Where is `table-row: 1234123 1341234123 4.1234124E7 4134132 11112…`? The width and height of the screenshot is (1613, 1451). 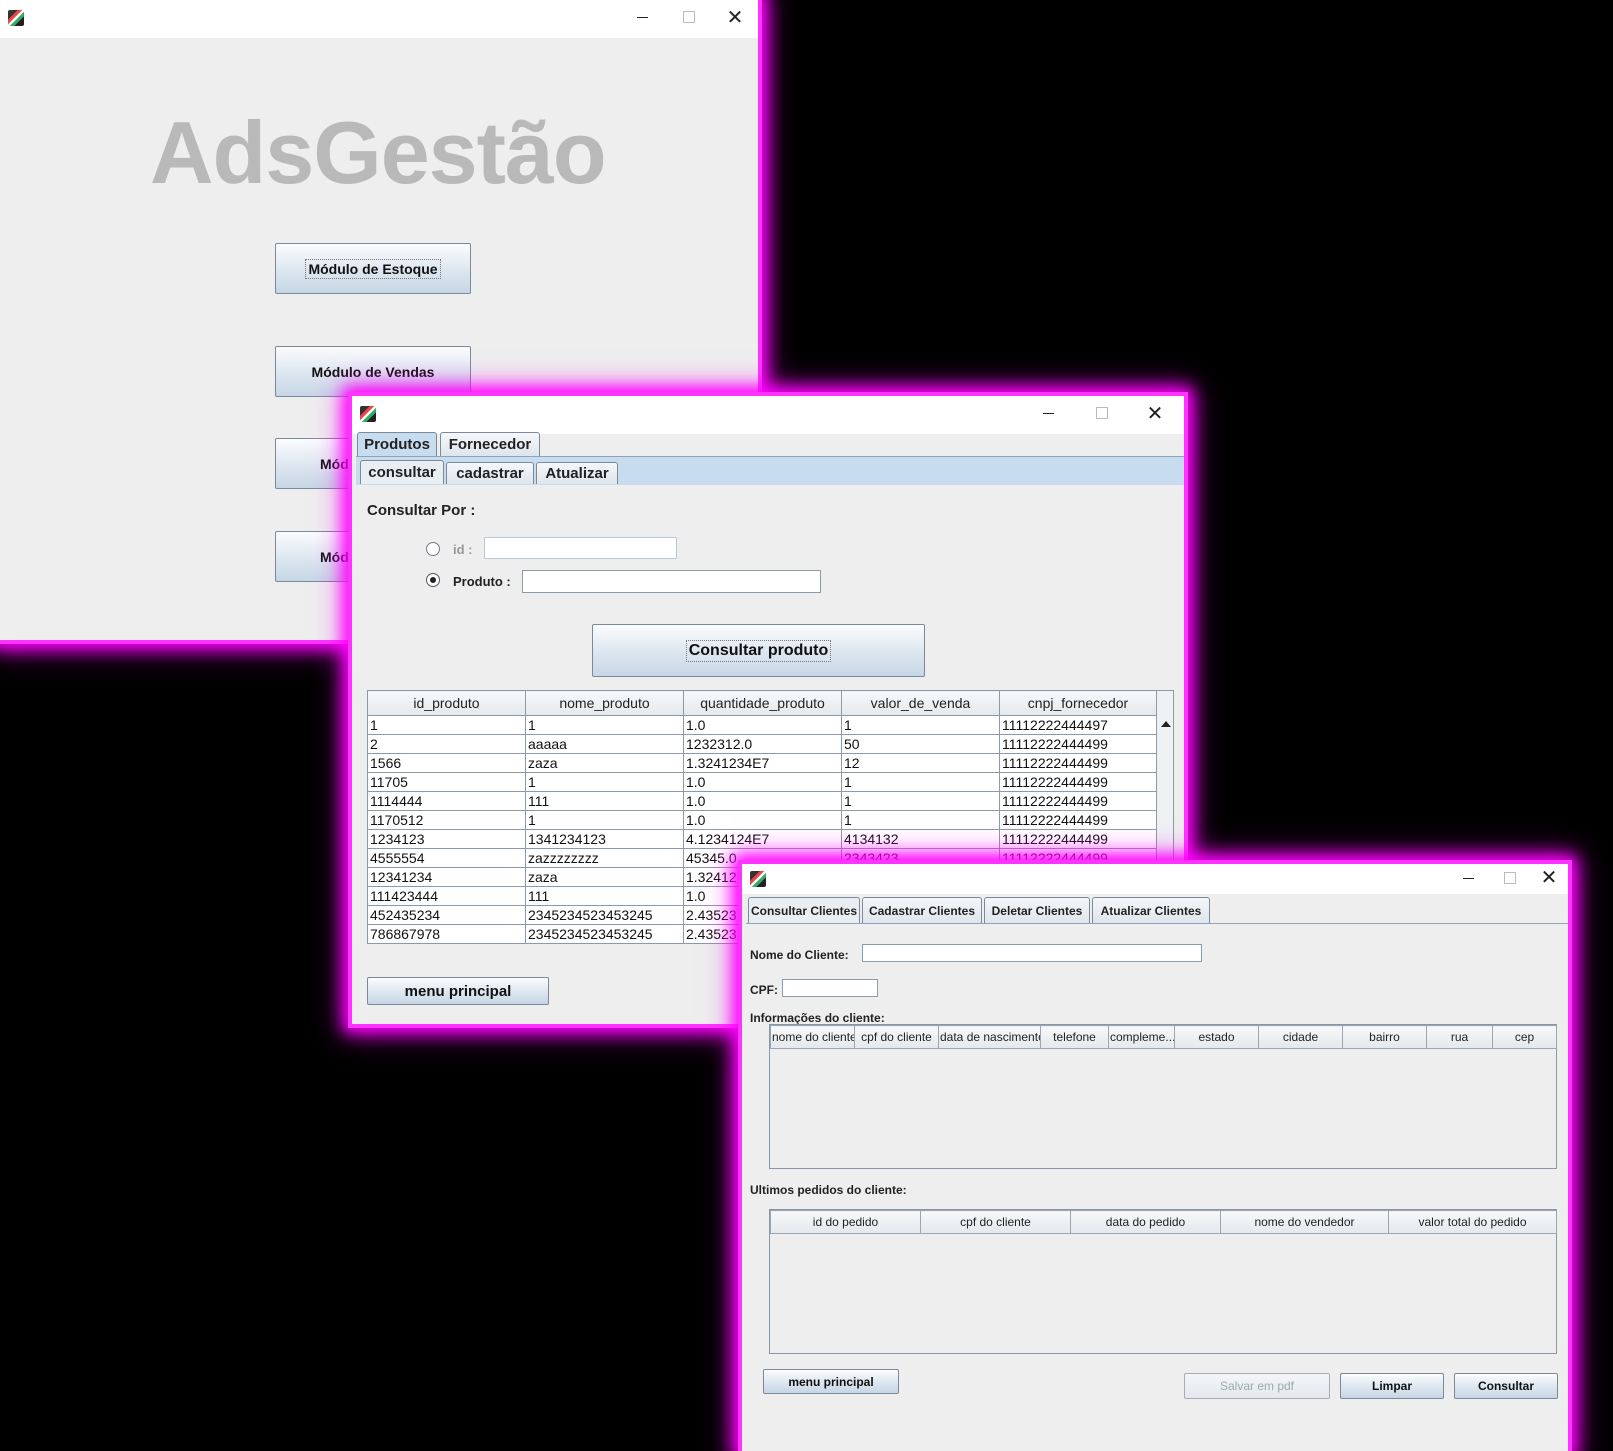 table-row: 1234123 1341234123 4.1234124E7 4134132 11112… is located at coordinates (762, 839).